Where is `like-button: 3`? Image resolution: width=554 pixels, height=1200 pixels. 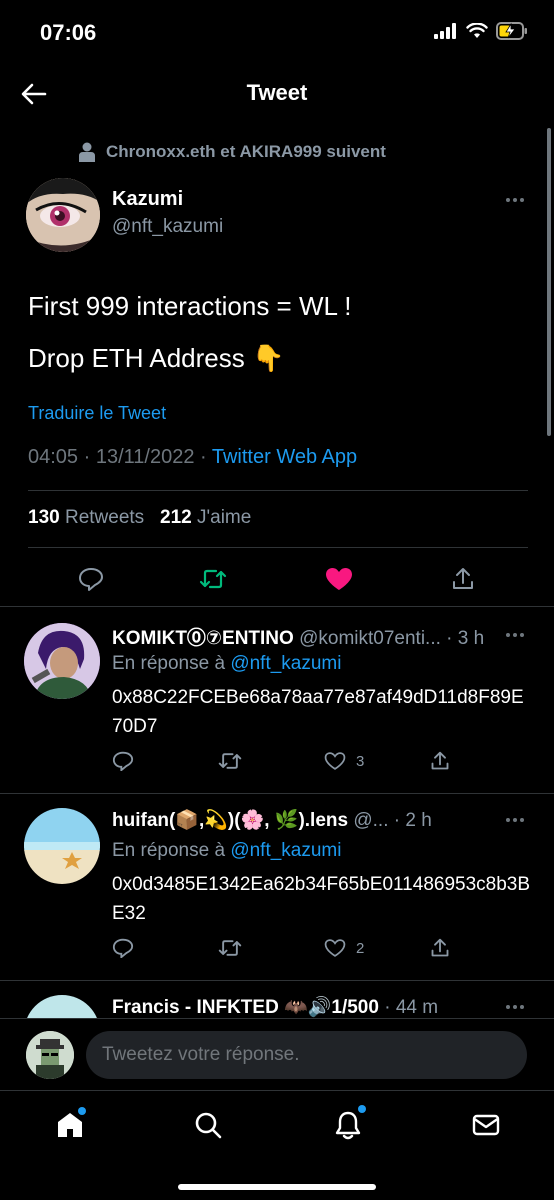 like-button: 3 is located at coordinates (344, 761).